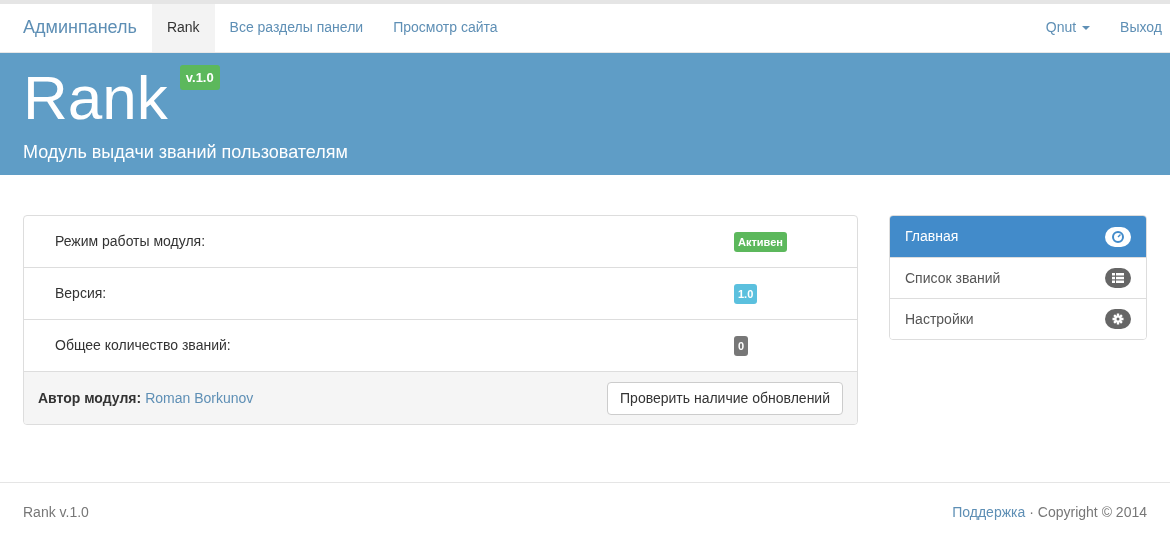 The image size is (1170, 542). I want to click on page-subtitle: Модуль выдачи званий пользователям, so click(186, 152).